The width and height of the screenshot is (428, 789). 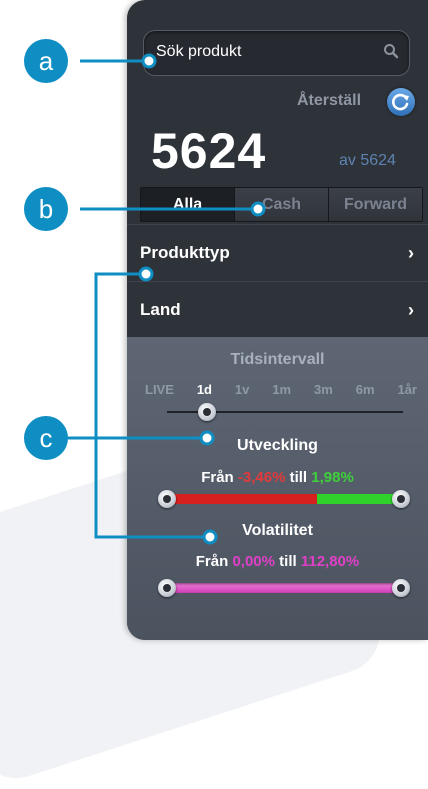 What do you see at coordinates (46, 209) in the screenshot?
I see `callout-badge-b: b` at bounding box center [46, 209].